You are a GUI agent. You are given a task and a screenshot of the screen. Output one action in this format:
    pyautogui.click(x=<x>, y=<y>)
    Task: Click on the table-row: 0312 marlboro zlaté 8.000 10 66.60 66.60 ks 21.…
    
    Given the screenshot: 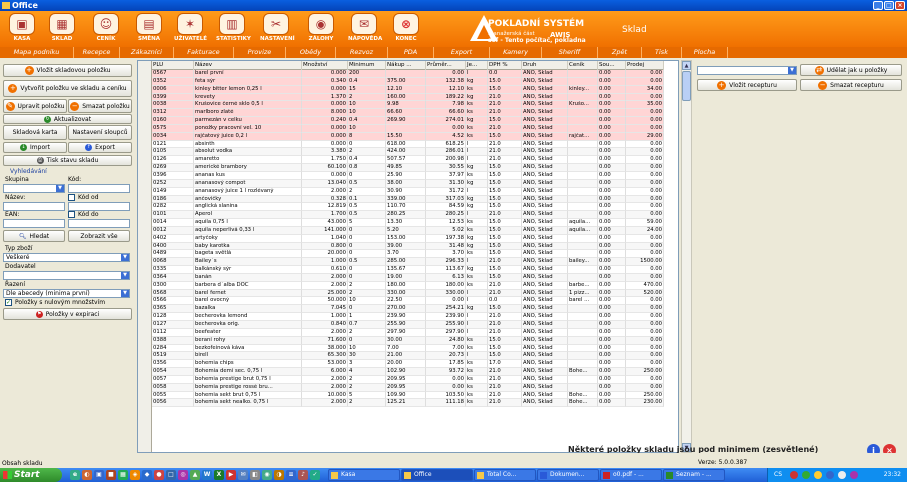 What is the action you would take?
    pyautogui.click(x=415, y=113)
    